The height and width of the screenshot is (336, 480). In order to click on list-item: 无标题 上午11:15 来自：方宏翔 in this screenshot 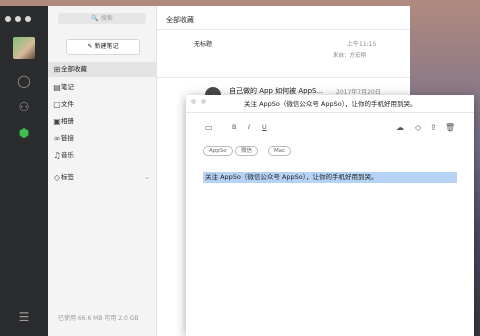, I will do `click(283, 49)`.